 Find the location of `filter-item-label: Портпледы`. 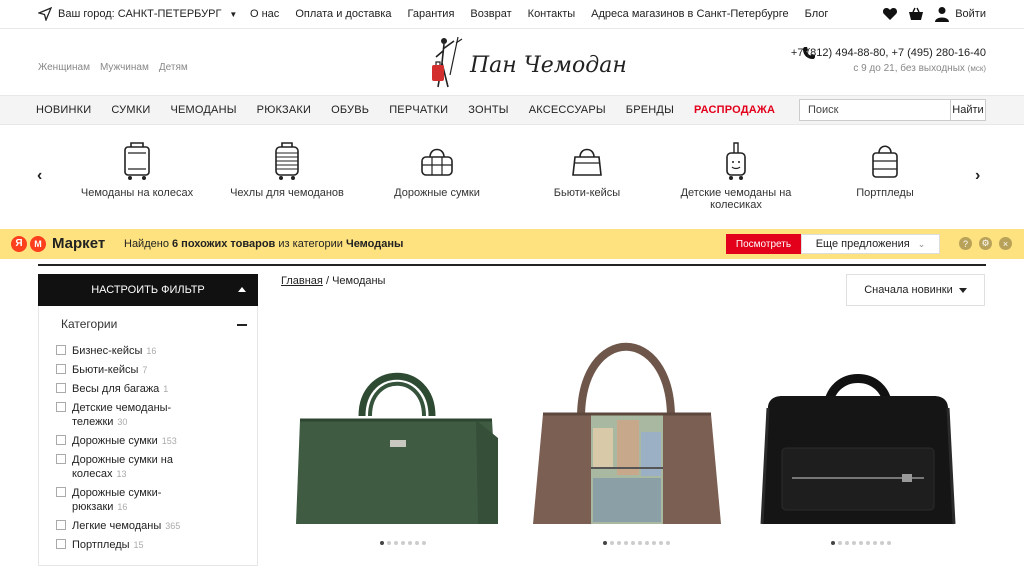

filter-item-label: Портпледы is located at coordinates (101, 545).